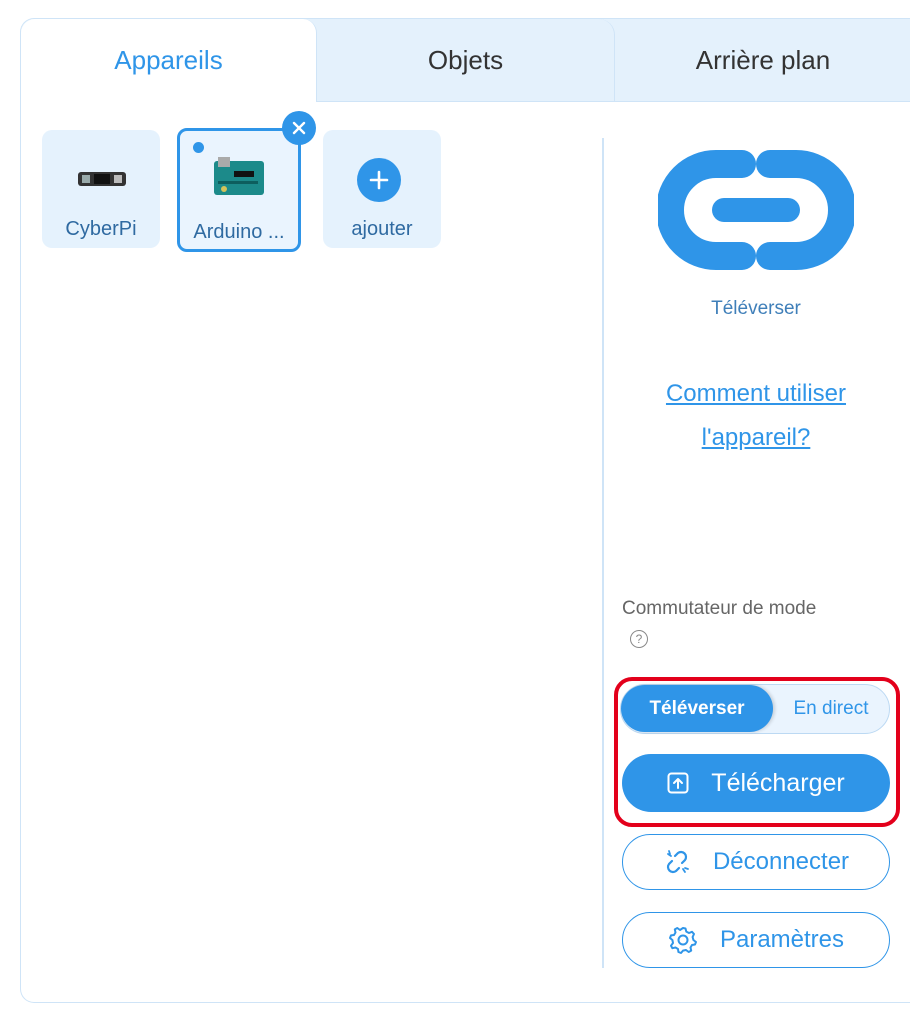 Image resolution: width=910 pixels, height=1011 pixels. I want to click on mode-switch-label: Commutateur de mode, so click(719, 608).